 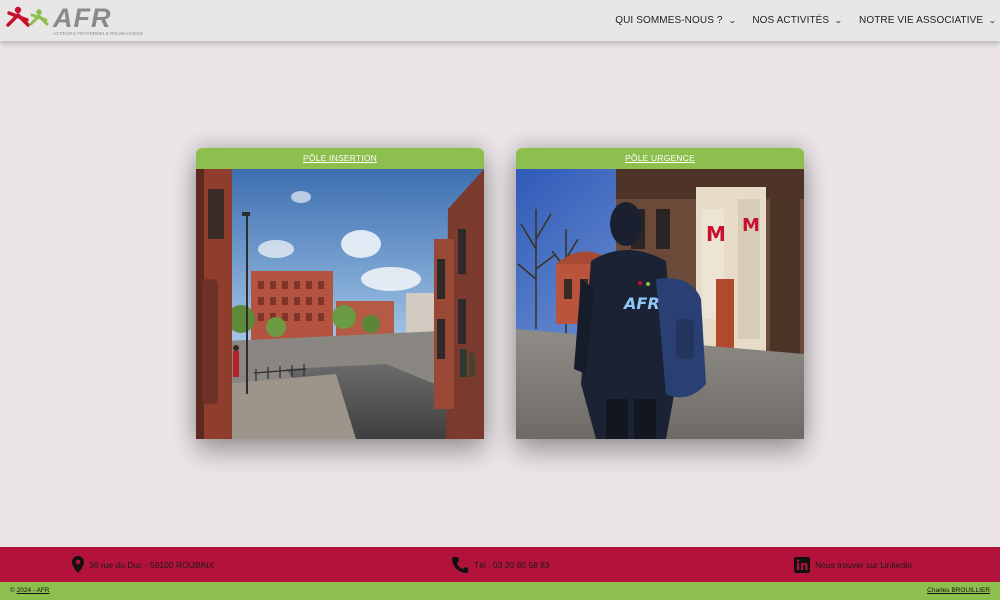 I want to click on copyright-link: 2024 - AFR, so click(x=33, y=590).